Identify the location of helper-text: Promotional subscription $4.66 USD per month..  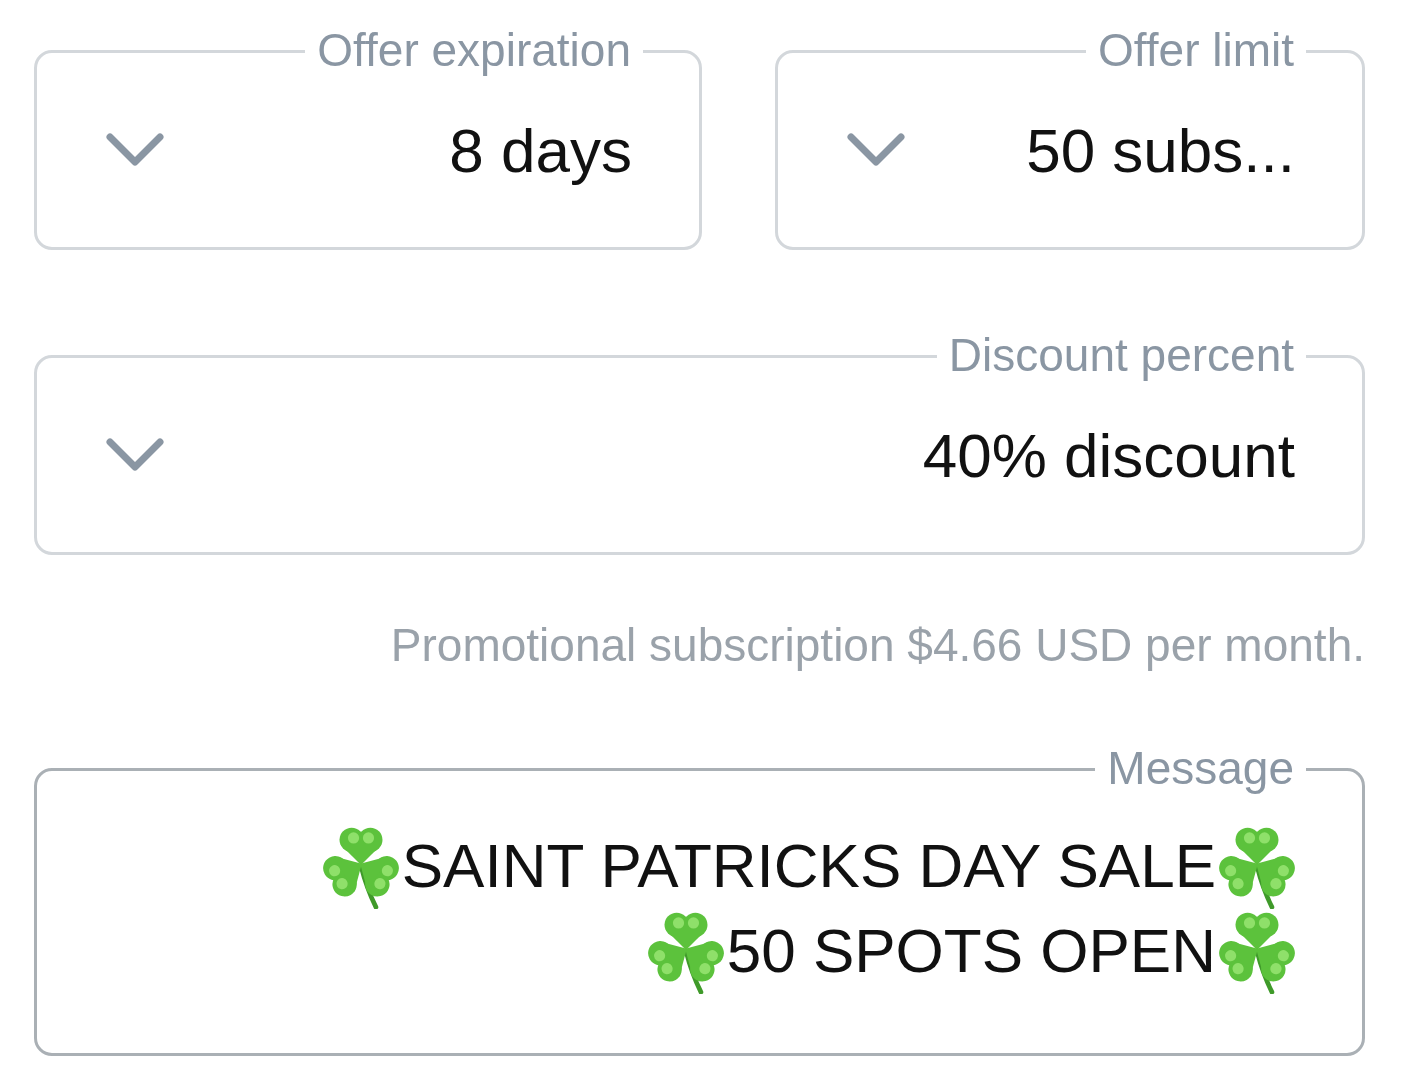
(877, 645).